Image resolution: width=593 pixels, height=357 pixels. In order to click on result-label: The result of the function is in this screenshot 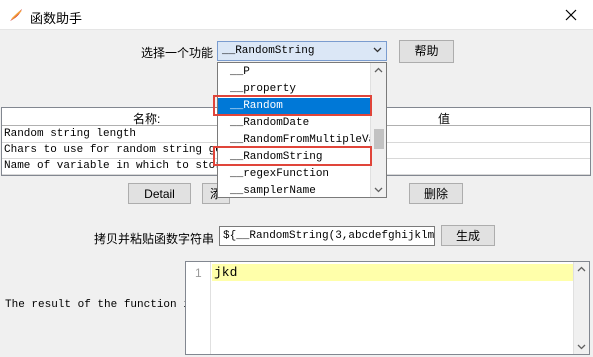, I will do `click(101, 305)`.